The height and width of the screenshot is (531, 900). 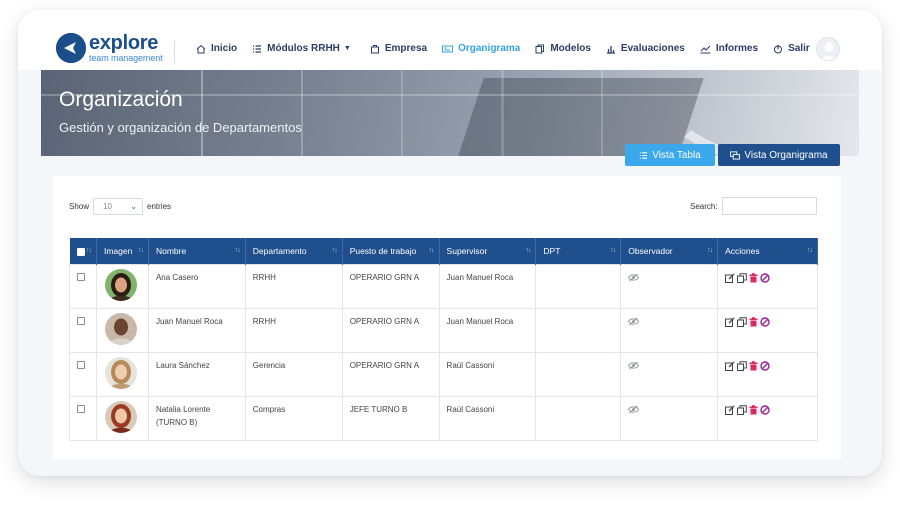 I want to click on departamento-cell: RRHH, so click(x=293, y=286).